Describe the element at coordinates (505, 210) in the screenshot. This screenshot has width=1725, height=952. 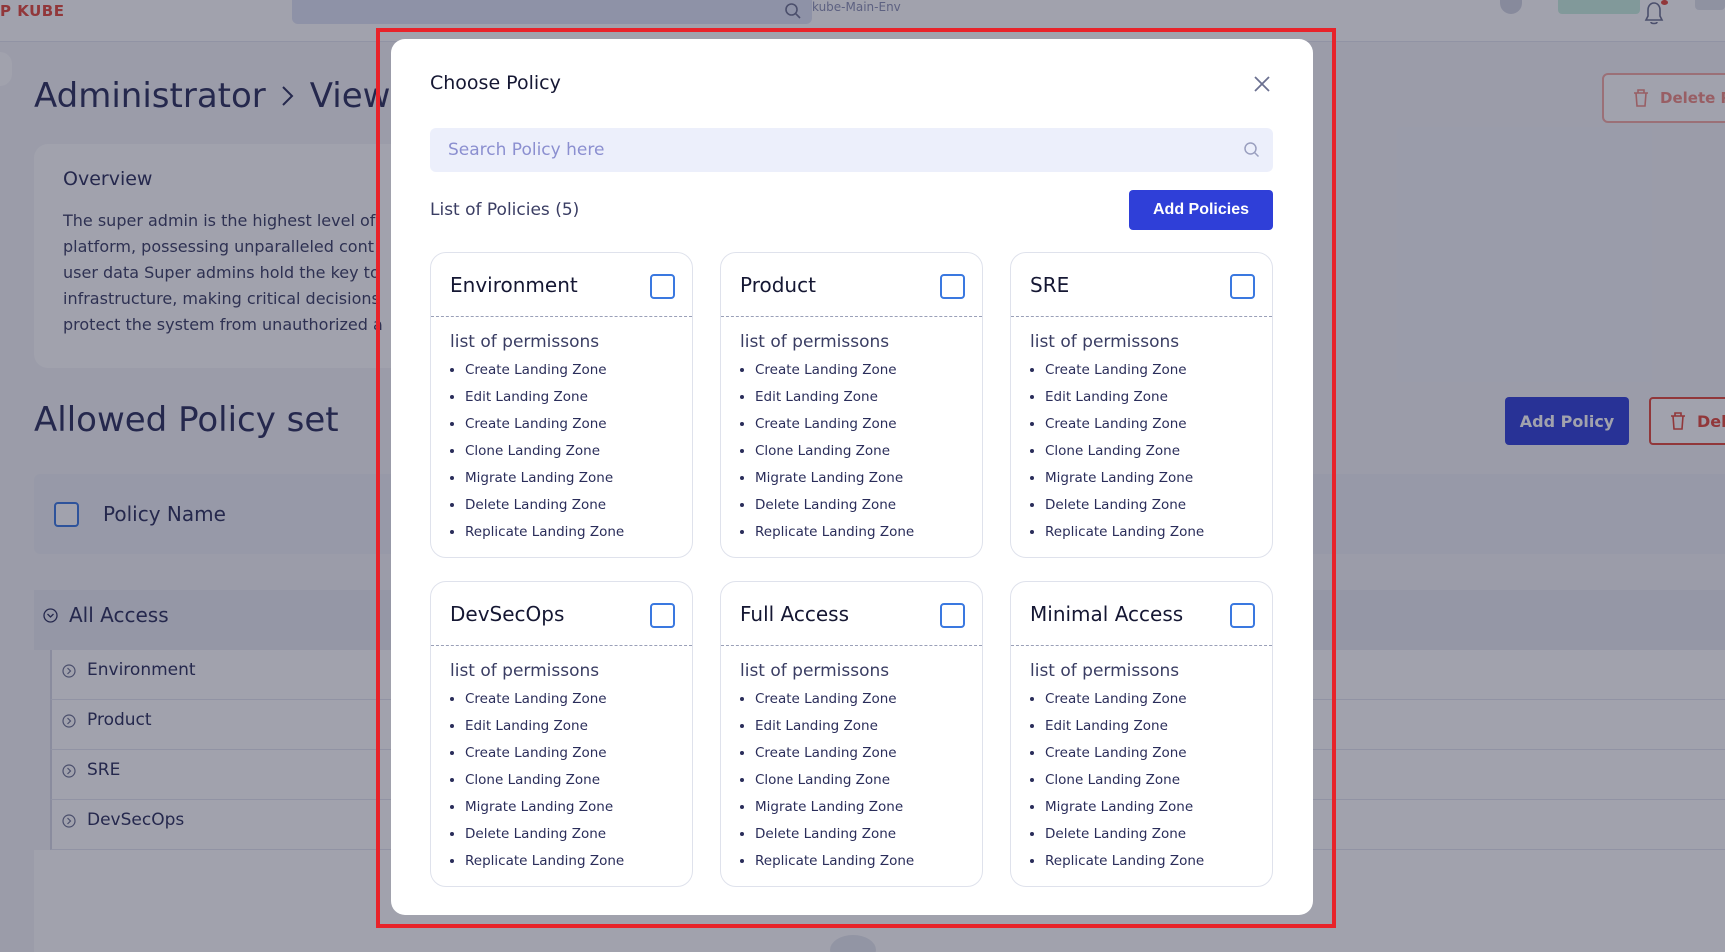
I see `policy-count: List of Policies (5)` at that location.